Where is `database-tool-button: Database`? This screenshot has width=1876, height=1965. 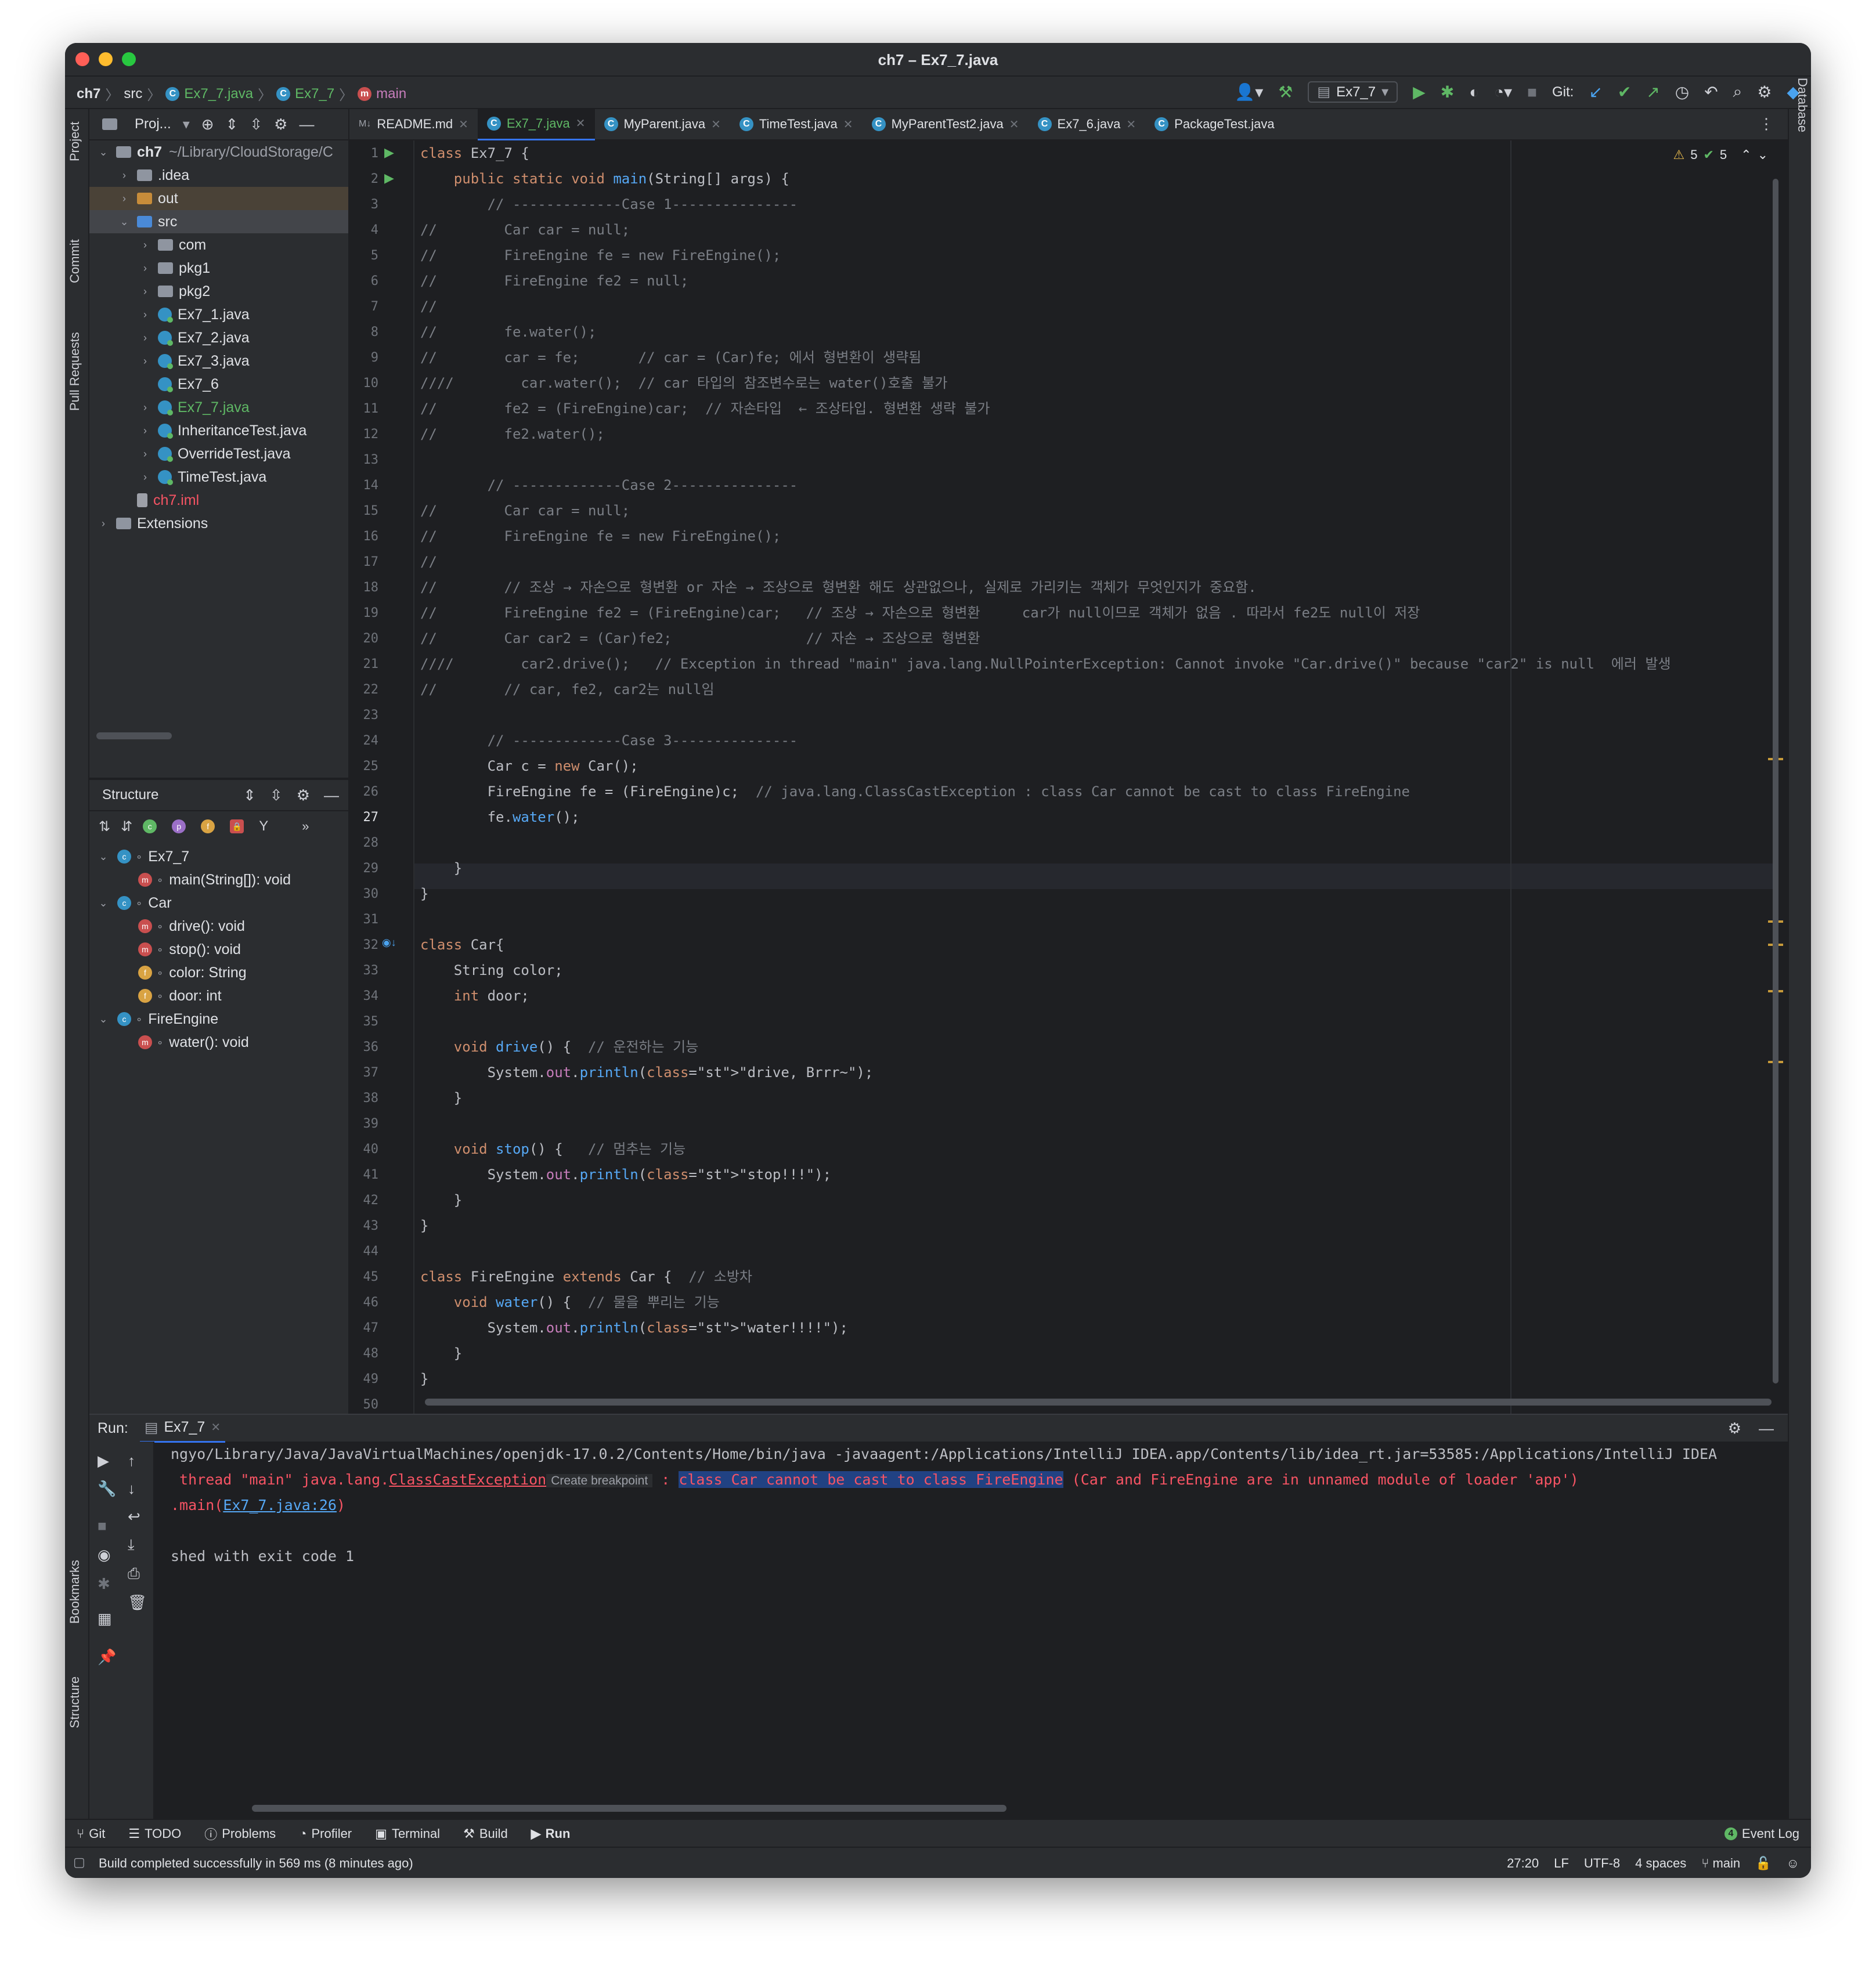
database-tool-button: Database is located at coordinates (1802, 105).